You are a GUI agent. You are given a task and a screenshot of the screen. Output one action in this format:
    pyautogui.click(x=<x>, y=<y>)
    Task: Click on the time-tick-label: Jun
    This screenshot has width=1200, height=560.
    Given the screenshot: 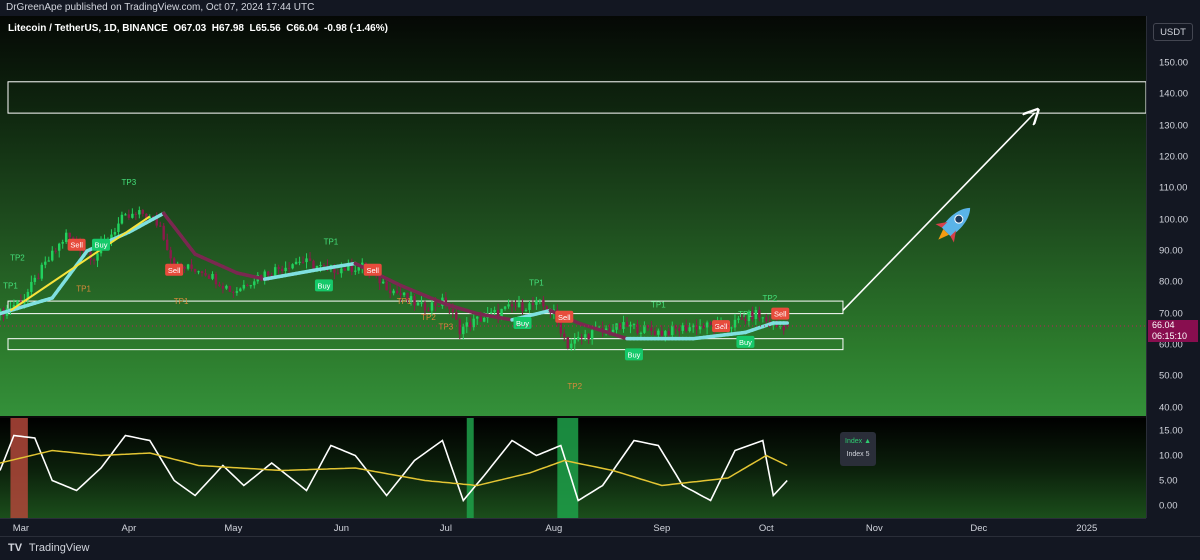 What is the action you would take?
    pyautogui.click(x=341, y=528)
    